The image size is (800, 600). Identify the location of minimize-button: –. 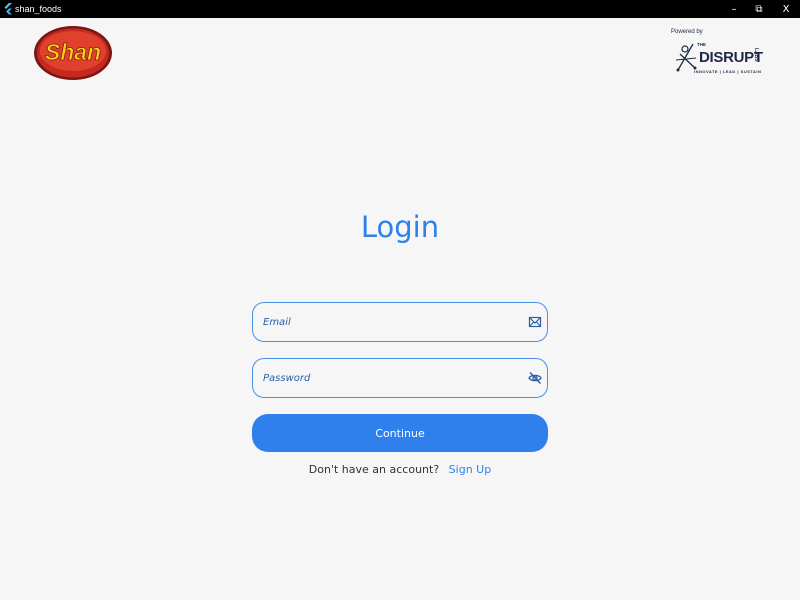
(734, 9).